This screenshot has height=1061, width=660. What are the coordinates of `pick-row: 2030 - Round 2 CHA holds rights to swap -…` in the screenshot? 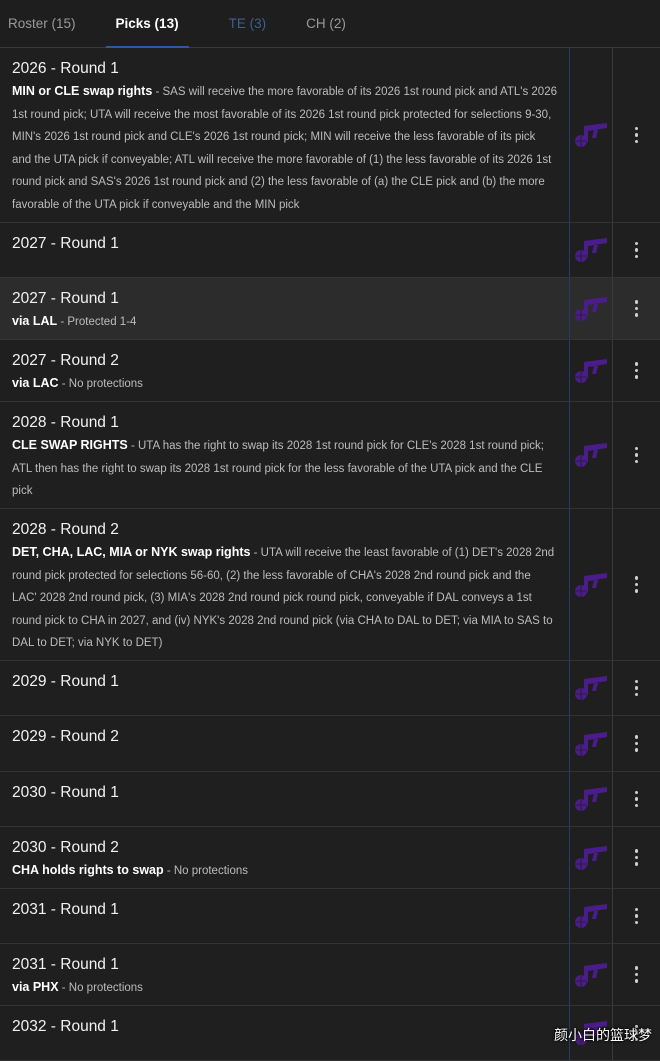 It's located at (330, 858).